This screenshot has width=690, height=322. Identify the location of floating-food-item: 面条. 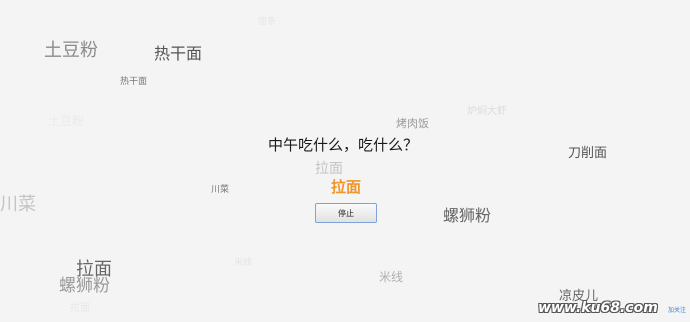
(267, 22).